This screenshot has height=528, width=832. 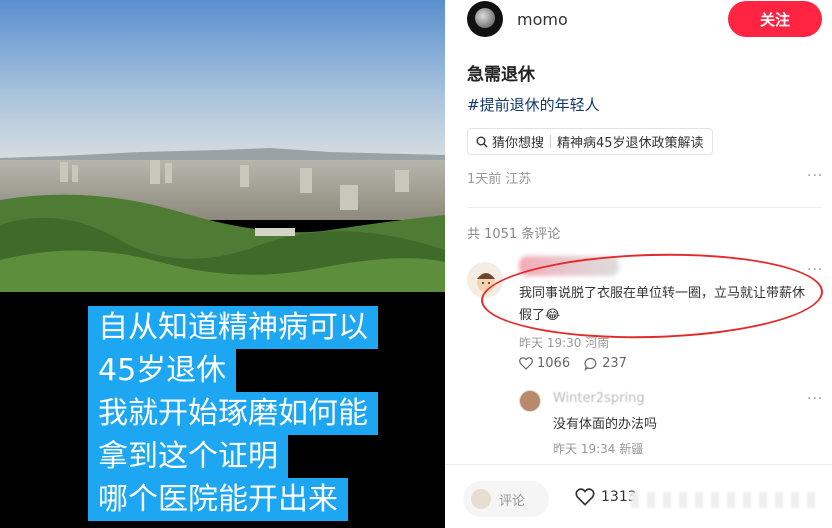 I want to click on comment-like-button: 1066, so click(x=544, y=363).